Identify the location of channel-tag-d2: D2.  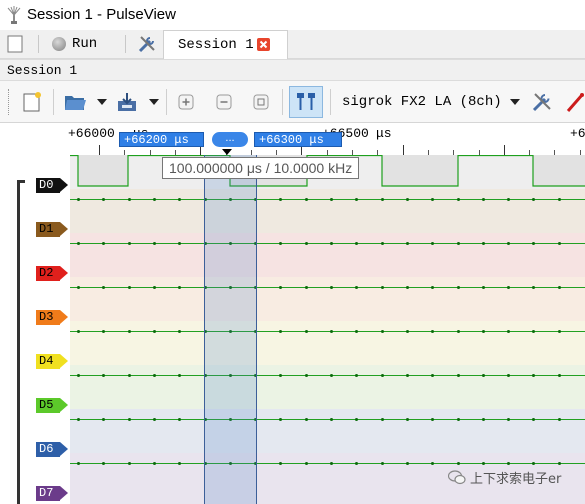
(52, 273).